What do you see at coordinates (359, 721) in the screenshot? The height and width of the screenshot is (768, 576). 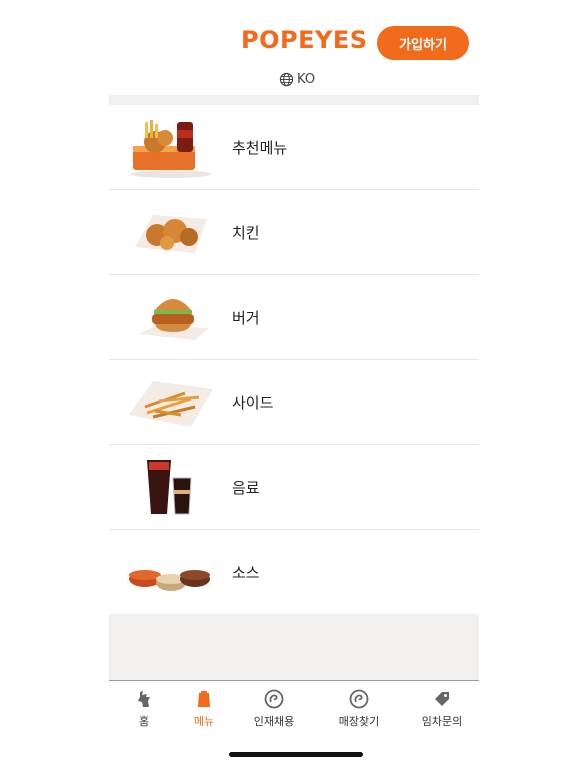 I see `nav-label: 매장찾기` at bounding box center [359, 721].